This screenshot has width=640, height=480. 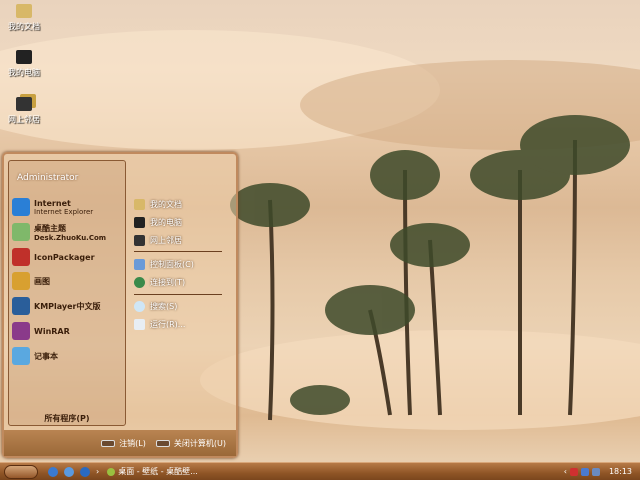 I want to click on search: 搜索(S), so click(x=155, y=306).